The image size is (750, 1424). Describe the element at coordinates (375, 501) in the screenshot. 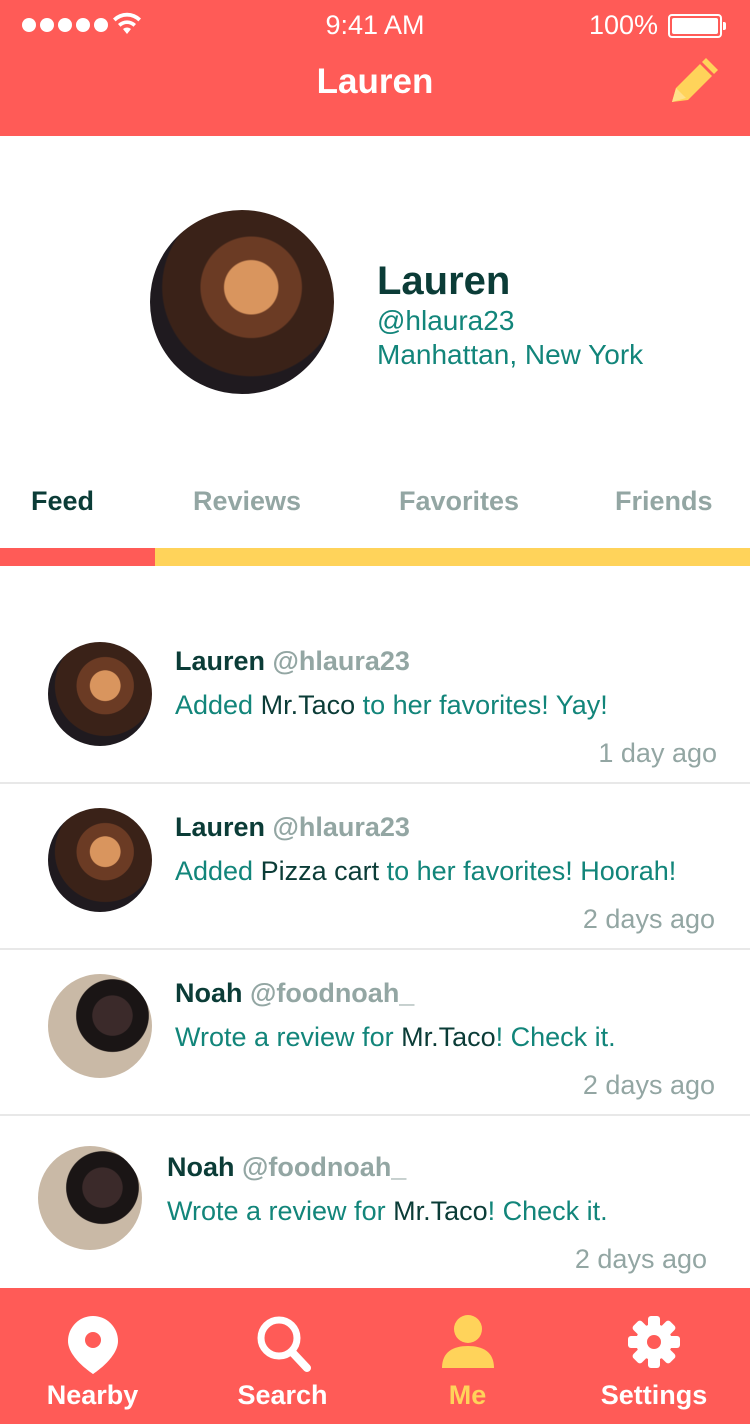

I see `profile-tabs: Feed Reviews Favorites Friends` at that location.